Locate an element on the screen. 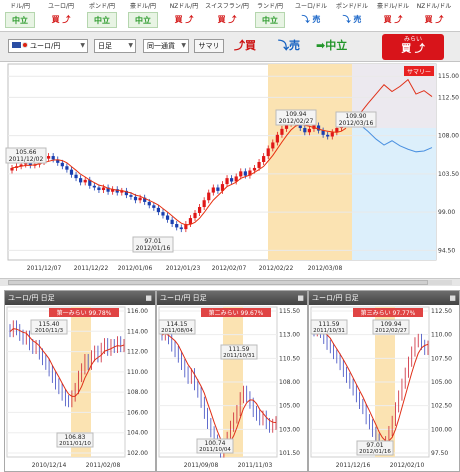 The height and width of the screenshot is (472, 460). panel-annotation-value: 114.15 is located at coordinates (177, 324).